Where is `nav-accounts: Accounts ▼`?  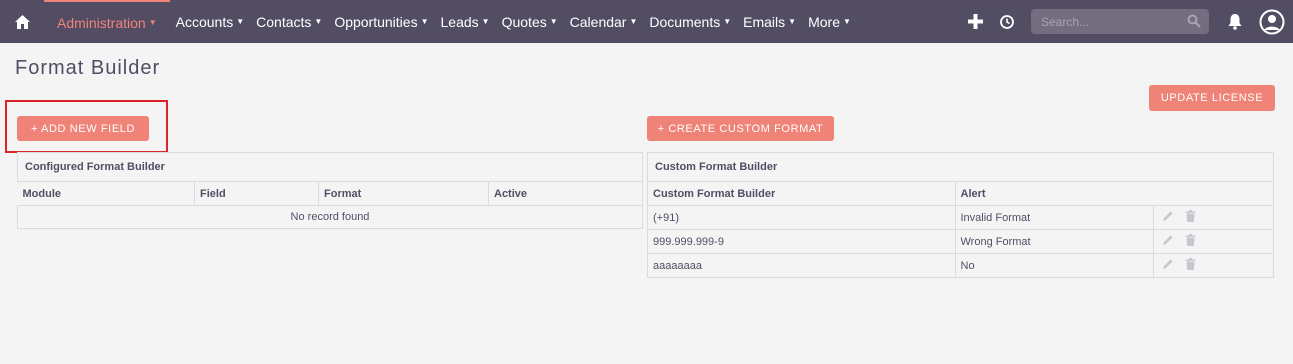
nav-accounts: Accounts ▼ is located at coordinates (210, 21).